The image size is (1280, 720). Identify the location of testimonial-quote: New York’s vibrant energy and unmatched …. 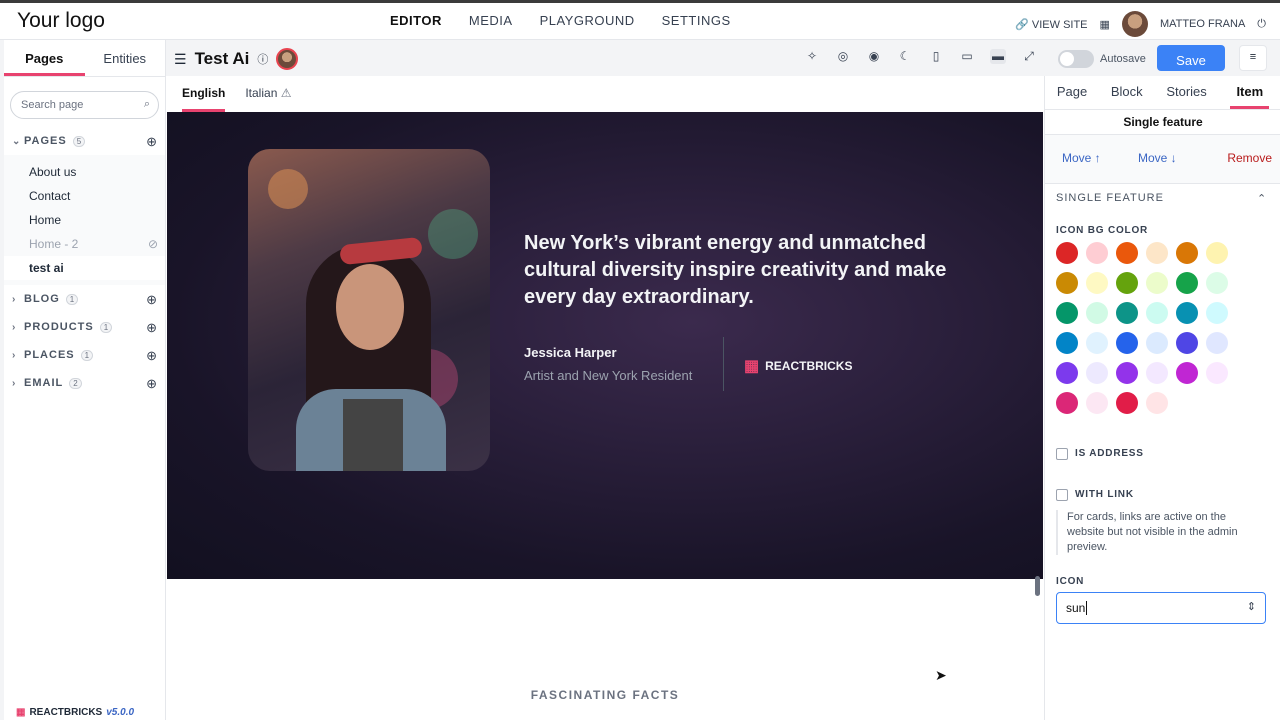
(744, 270).